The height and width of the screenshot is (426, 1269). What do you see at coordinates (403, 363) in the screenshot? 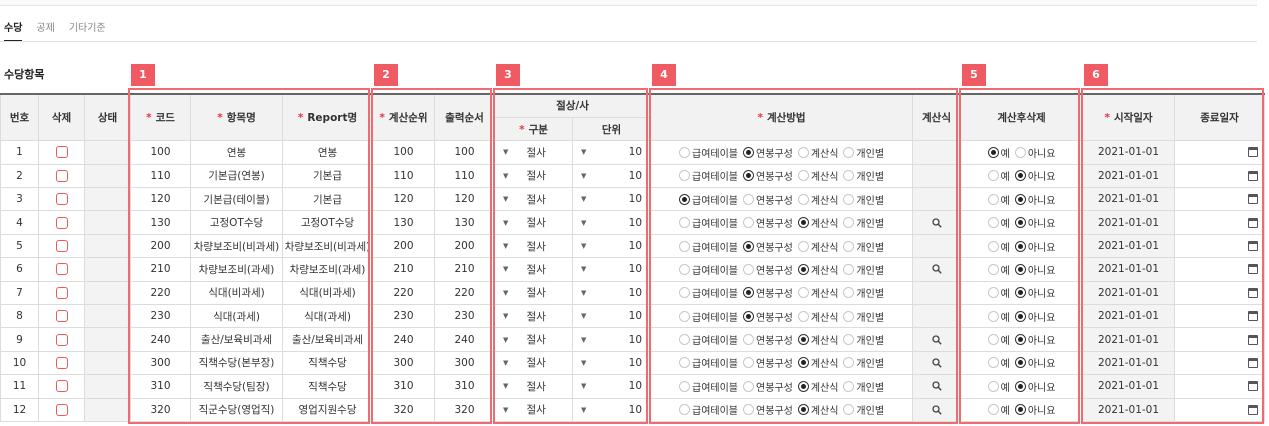
I see `cell-calc-order: 300` at bounding box center [403, 363].